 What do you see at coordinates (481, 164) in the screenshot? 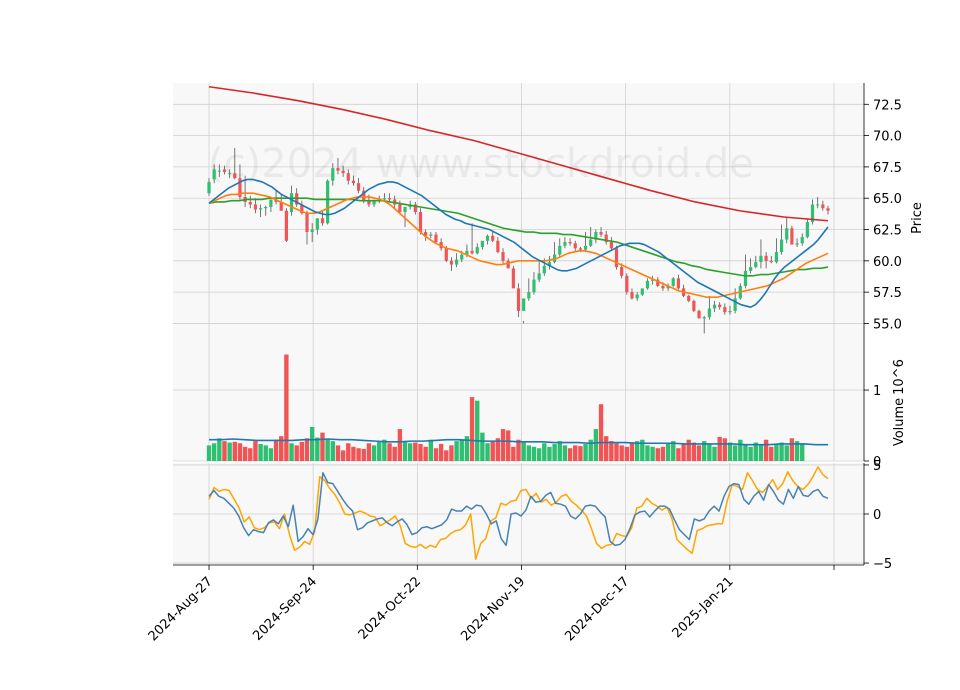
I see `watermark: (c)2024 www.stockdroid.de` at bounding box center [481, 164].